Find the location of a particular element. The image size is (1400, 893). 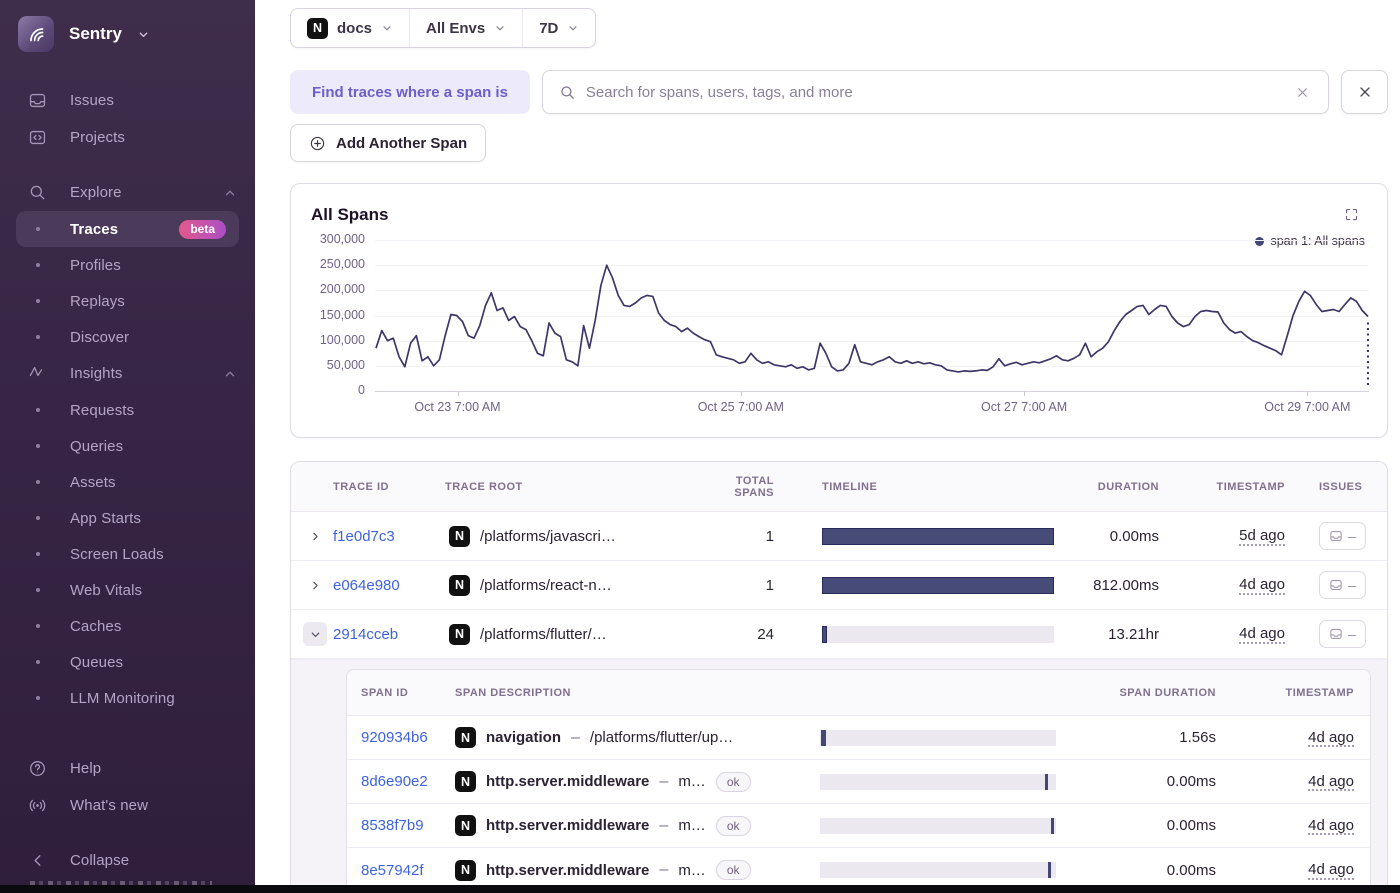

sidebar-item-web-vitals: Web Vitals is located at coordinates (127, 590).